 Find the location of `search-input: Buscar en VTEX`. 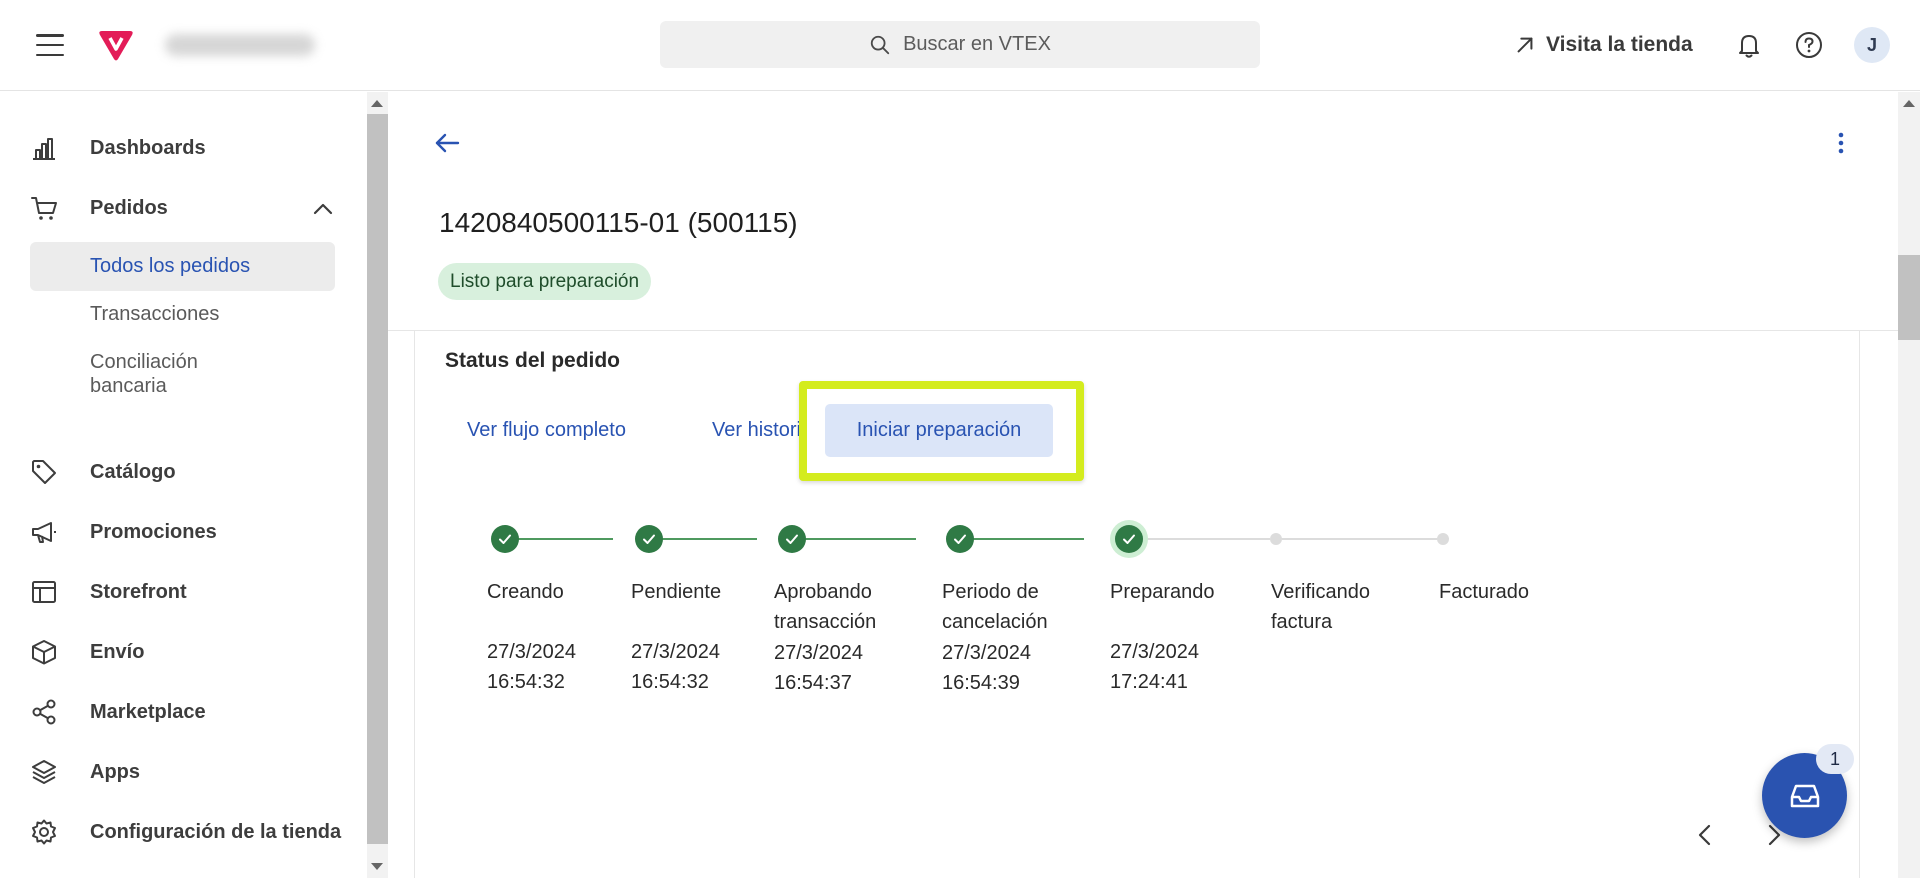

search-input: Buscar en VTEX is located at coordinates (960, 44).